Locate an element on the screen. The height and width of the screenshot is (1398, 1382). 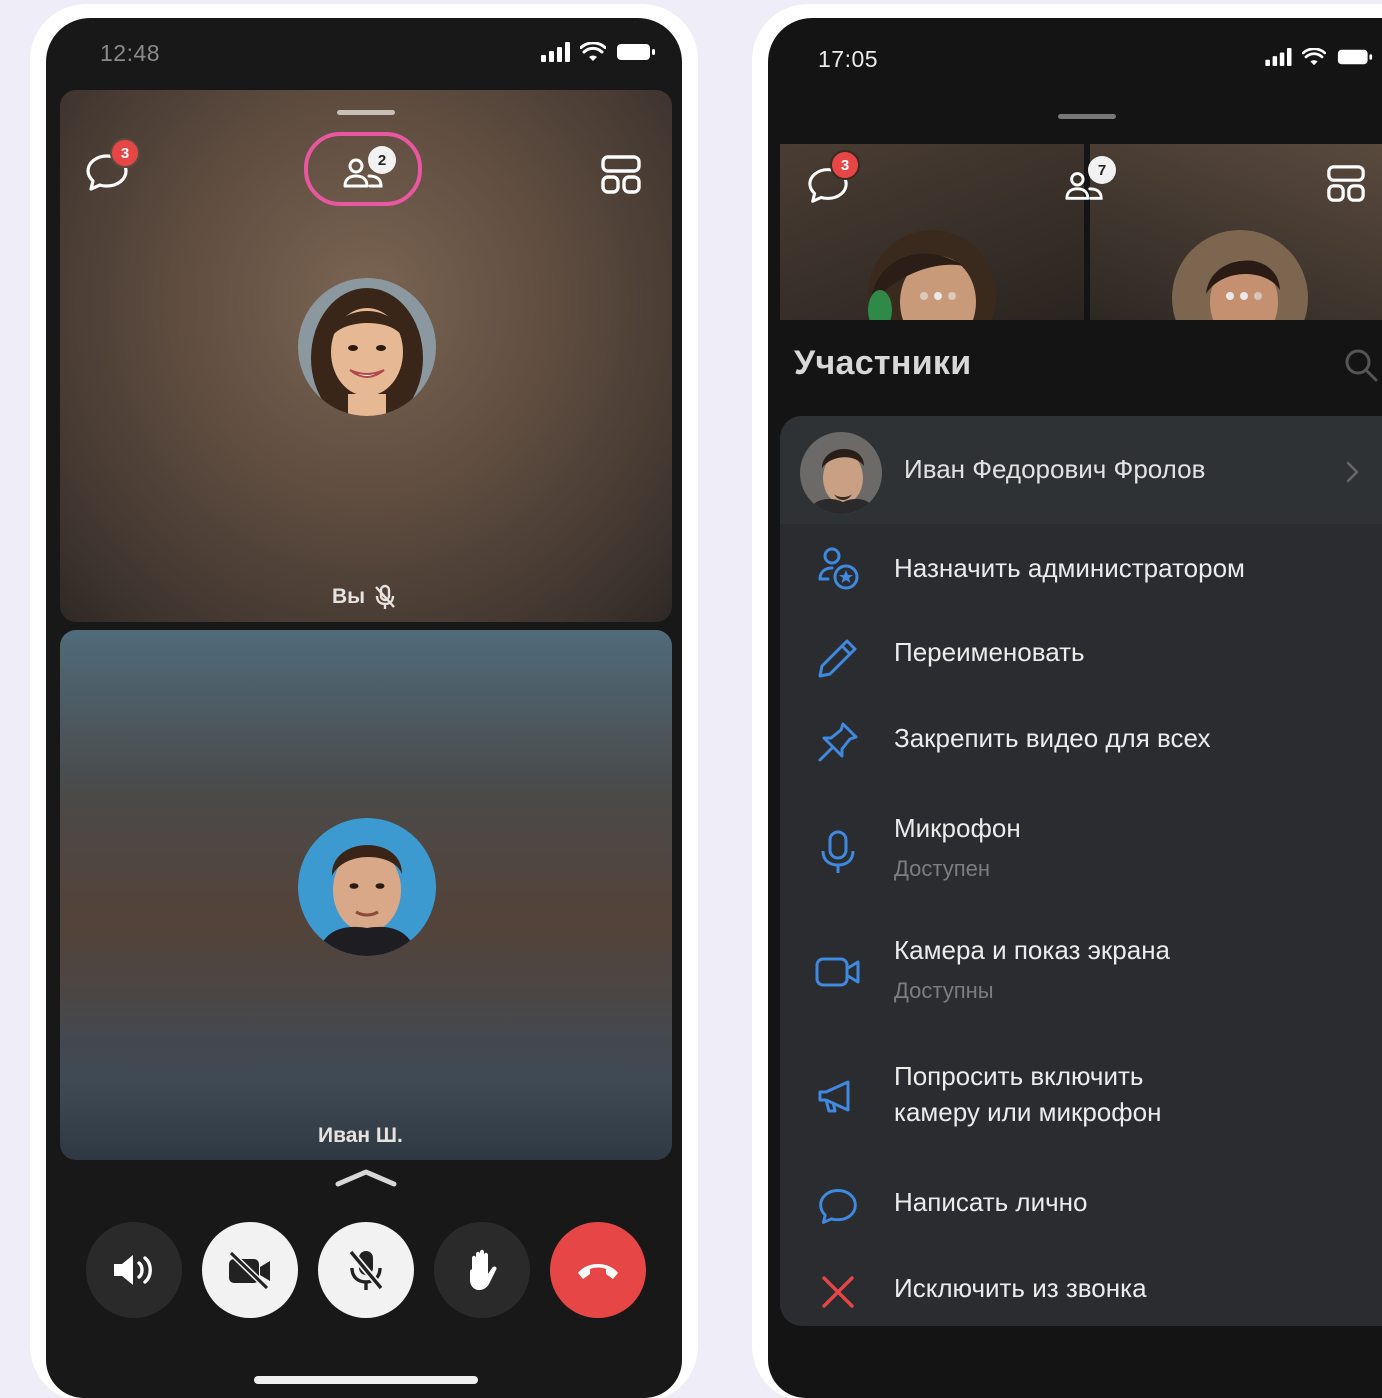
user-star-icon is located at coordinates (838, 568).